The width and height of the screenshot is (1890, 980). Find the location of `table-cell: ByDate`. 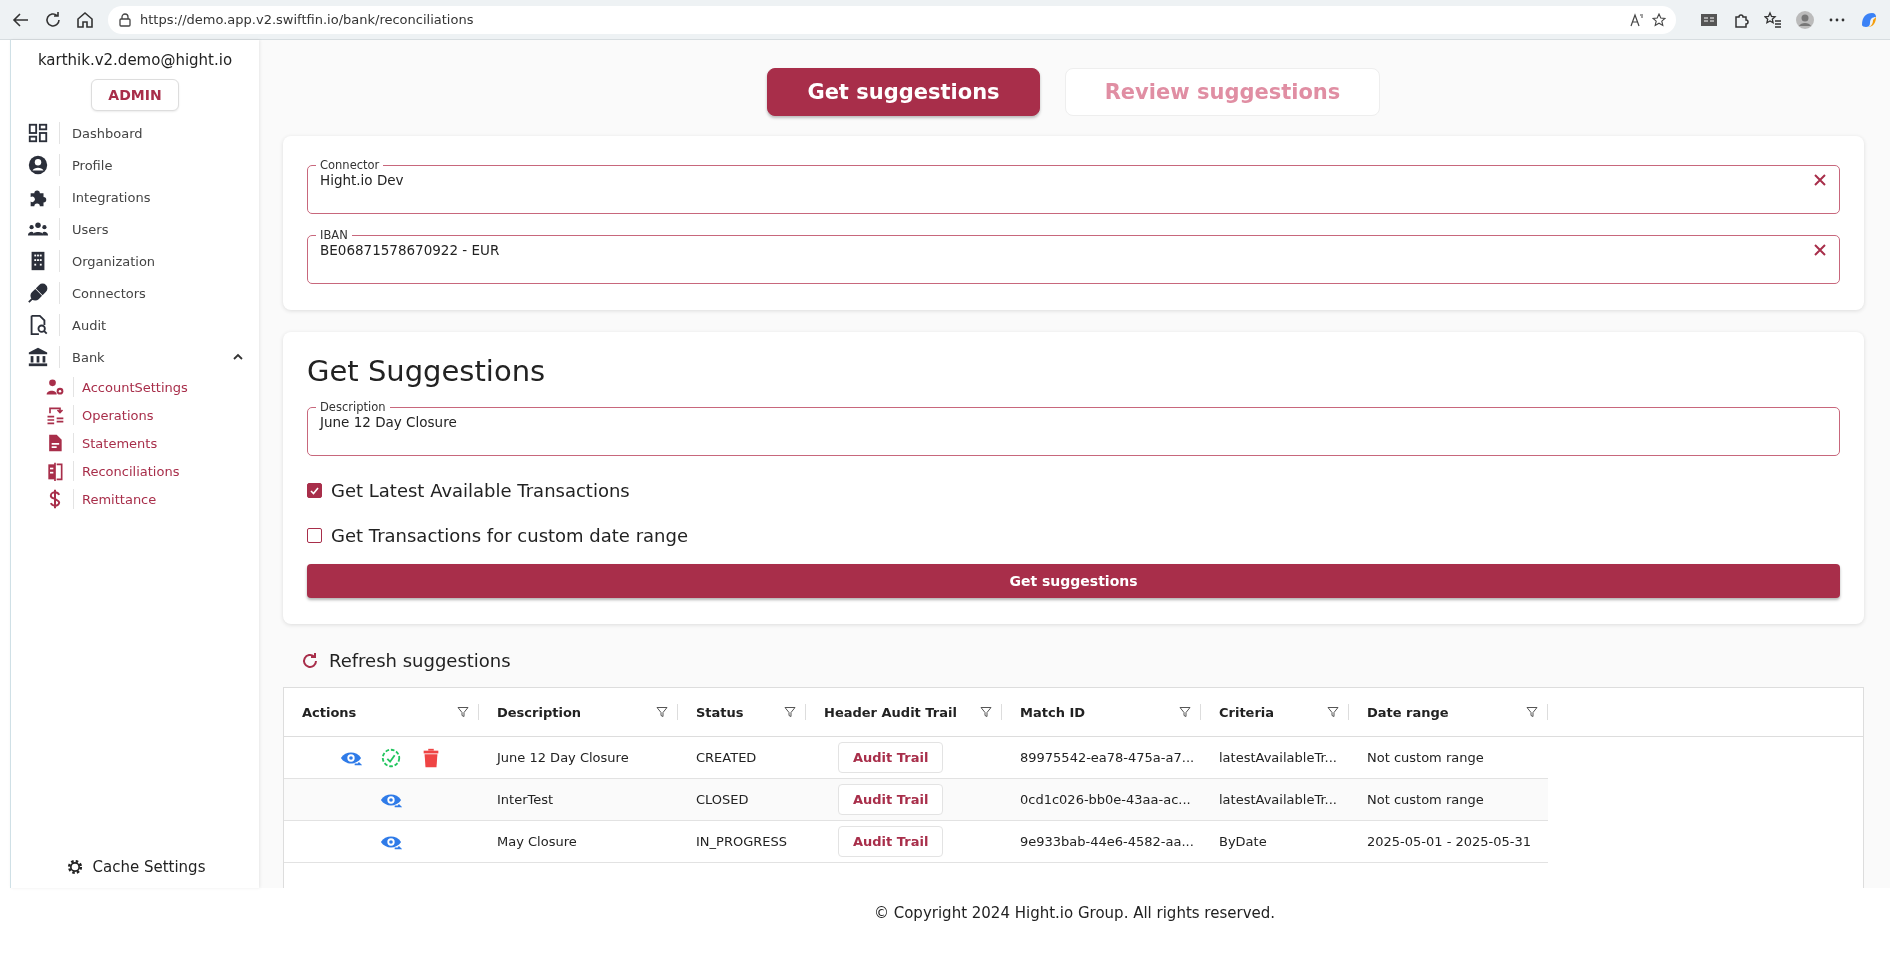

table-cell: ByDate is located at coordinates (1243, 841).